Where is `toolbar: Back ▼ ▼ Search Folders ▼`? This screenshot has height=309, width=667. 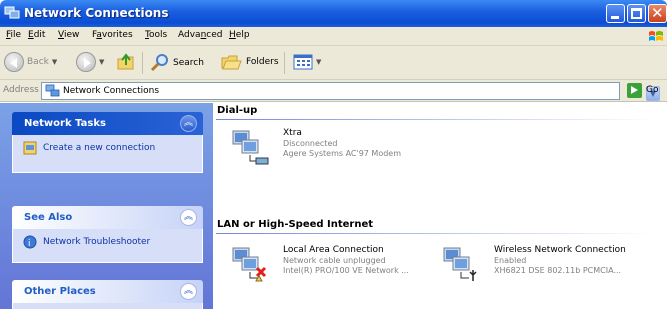
toolbar: Back ▼ ▼ Search Folders ▼ is located at coordinates (333, 63).